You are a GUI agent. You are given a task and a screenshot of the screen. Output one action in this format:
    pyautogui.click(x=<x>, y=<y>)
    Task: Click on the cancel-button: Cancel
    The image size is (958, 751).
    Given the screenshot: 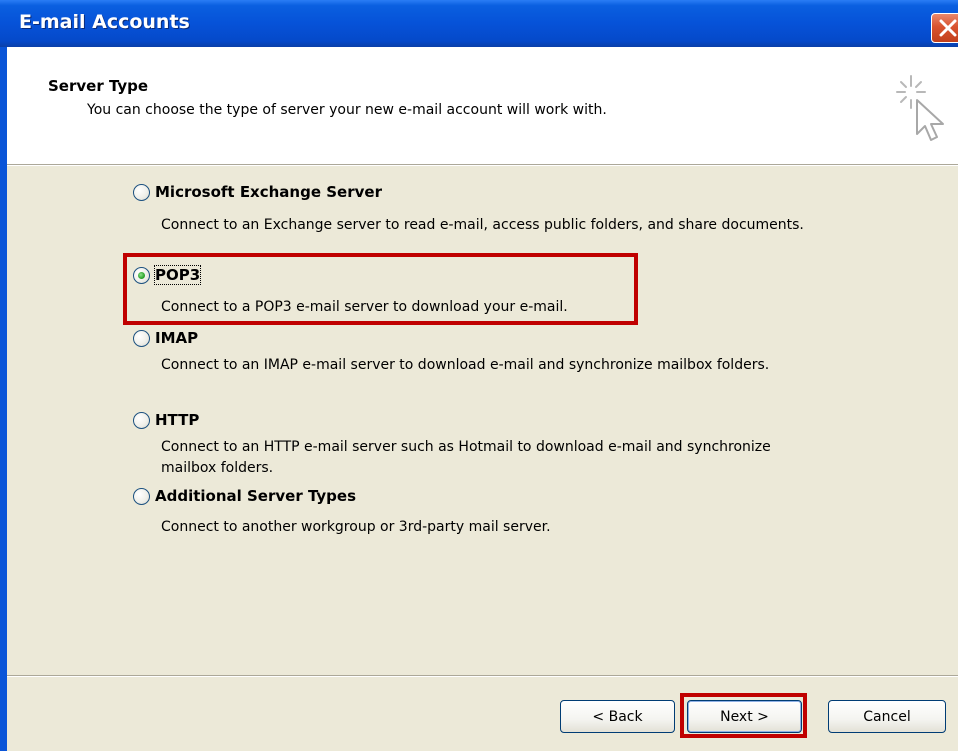 What is the action you would take?
    pyautogui.click(x=887, y=716)
    